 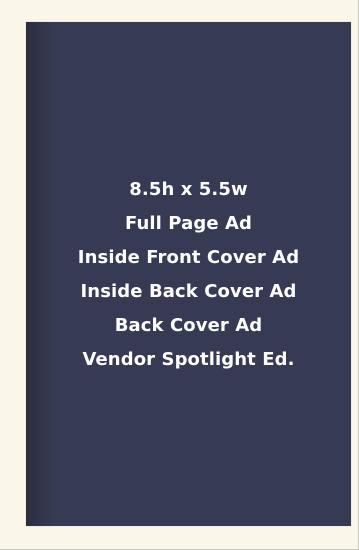 What do you see at coordinates (188, 223) in the screenshot?
I see `full-page-ad-label: Full Page Ad` at bounding box center [188, 223].